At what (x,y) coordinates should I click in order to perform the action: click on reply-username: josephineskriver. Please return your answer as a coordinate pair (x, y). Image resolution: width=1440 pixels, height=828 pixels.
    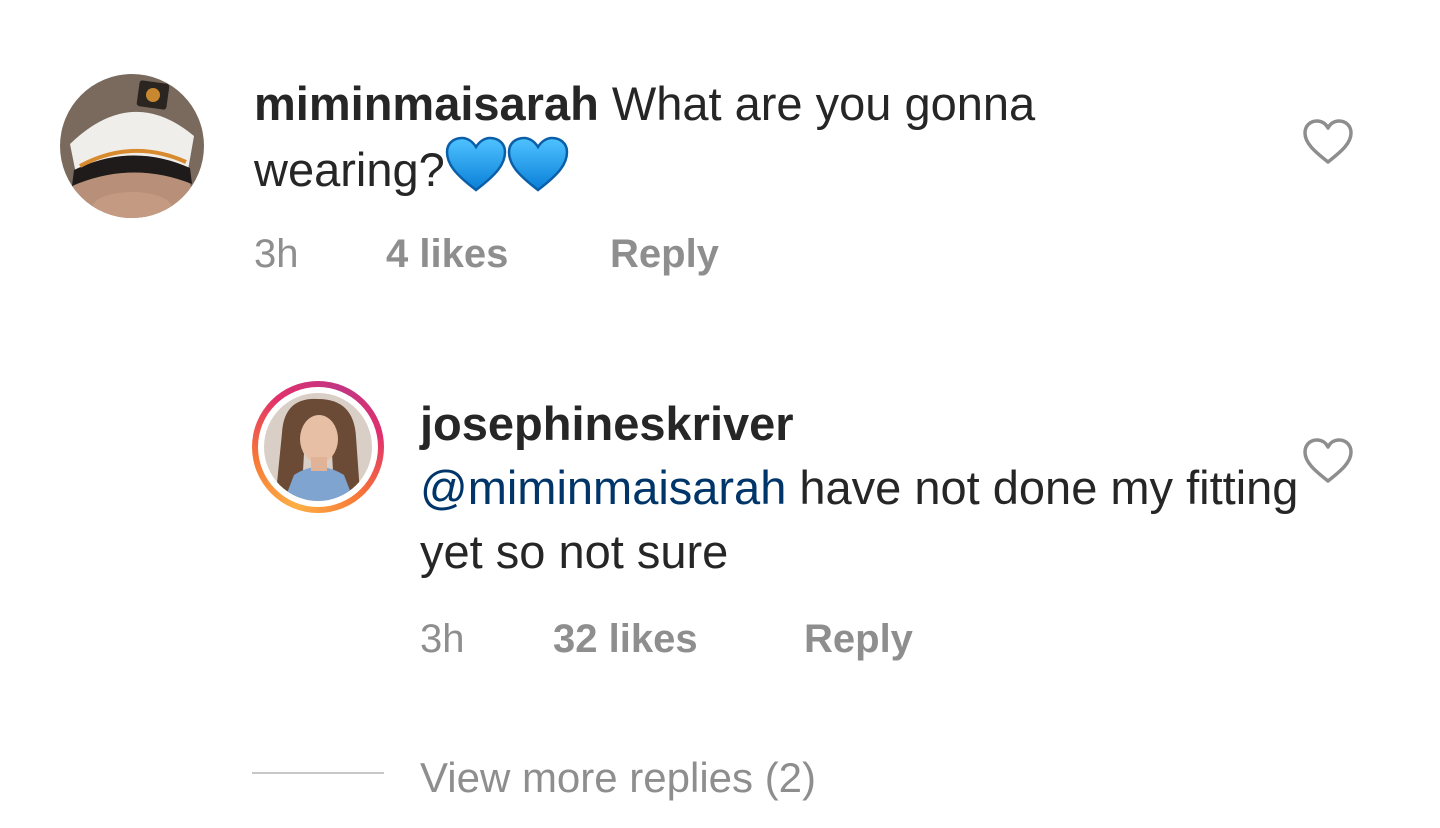
    Looking at the image, I should click on (607, 424).